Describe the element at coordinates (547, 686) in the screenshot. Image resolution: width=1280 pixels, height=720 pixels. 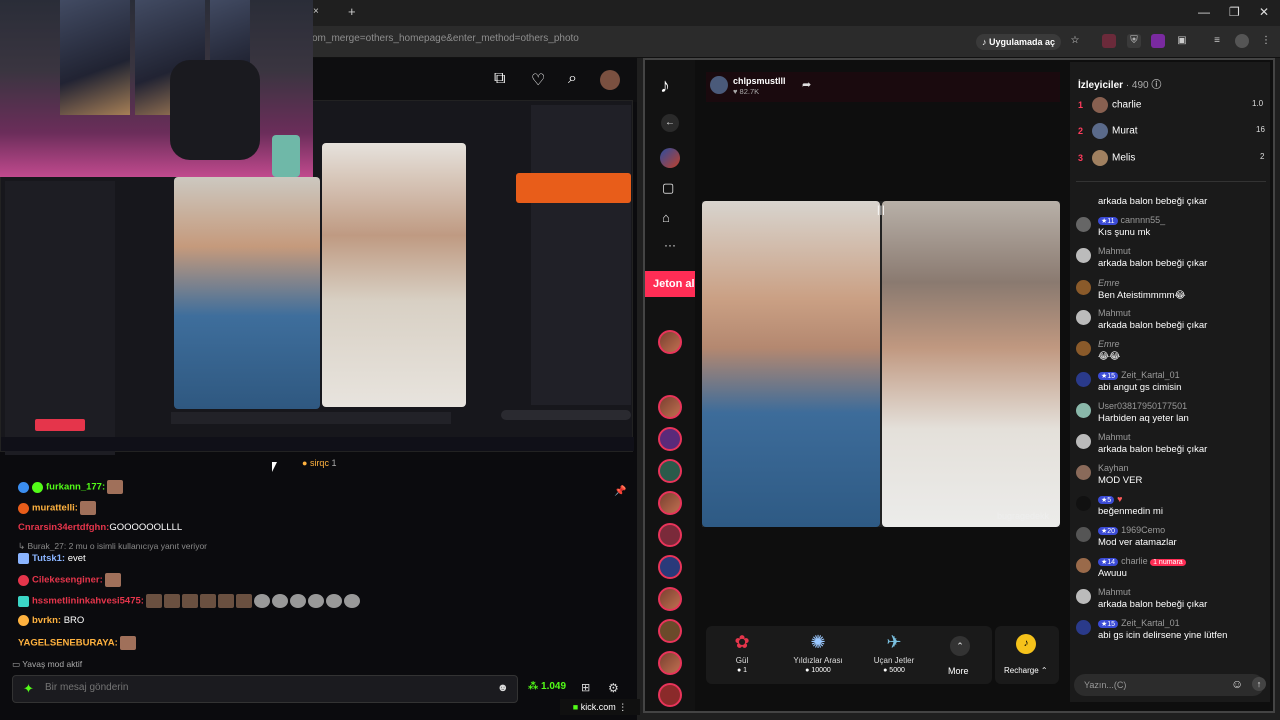
I see `points-display: ⁂ 1.049` at that location.